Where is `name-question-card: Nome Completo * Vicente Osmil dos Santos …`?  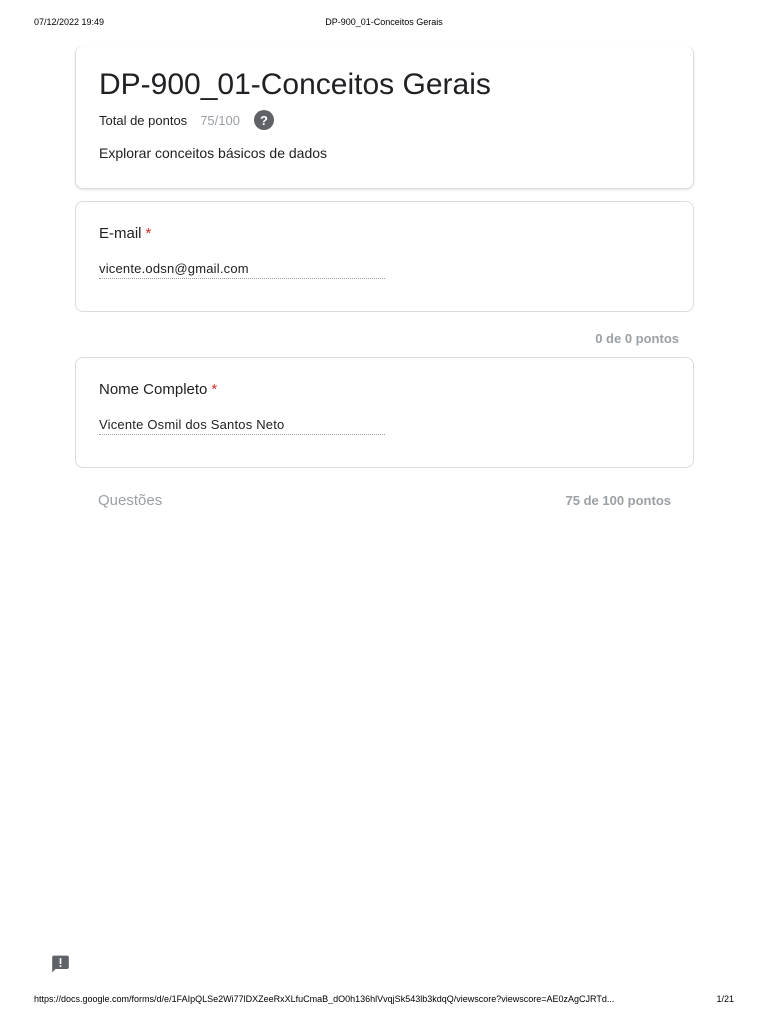
name-question-card: Nome Completo * Vicente Osmil dos Santos … is located at coordinates (384, 412).